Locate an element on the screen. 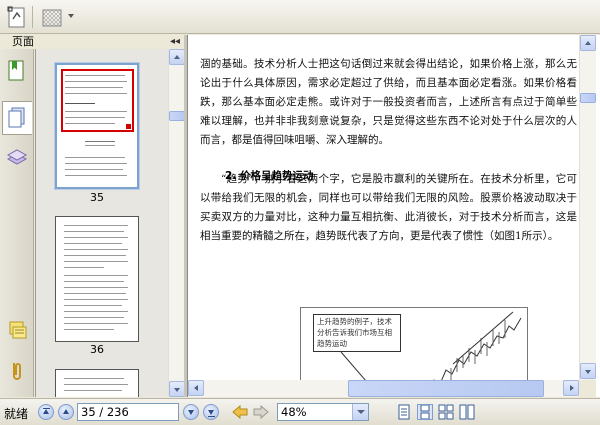  status-bar: 就绪 35 / 236 48% is located at coordinates (300, 411).